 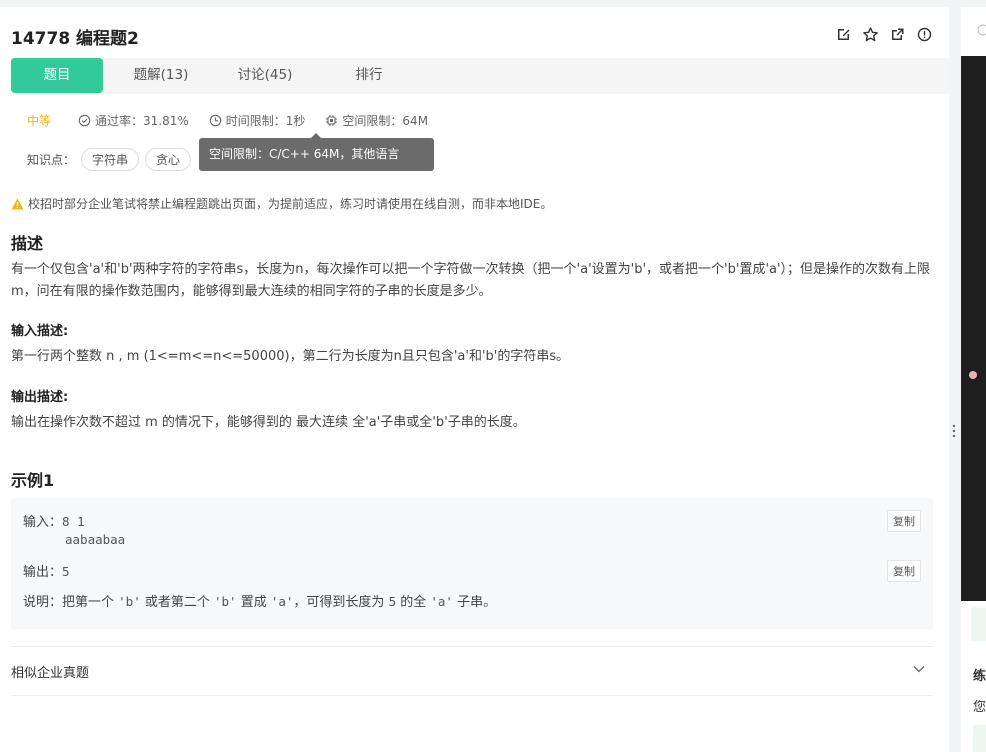 What do you see at coordinates (27, 243) in the screenshot?
I see `description-heading: 描述` at bounding box center [27, 243].